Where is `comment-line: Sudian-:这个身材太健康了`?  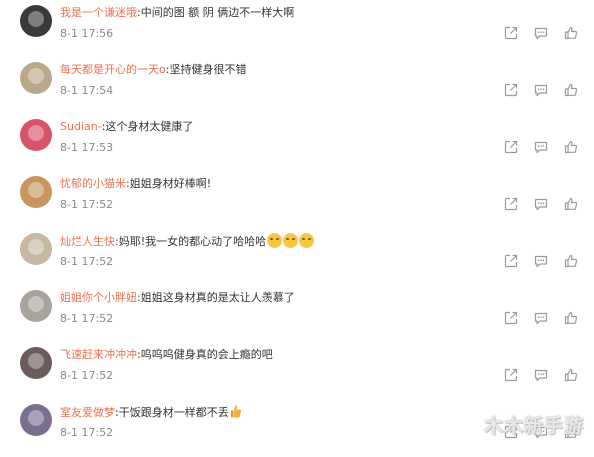 comment-line: Sudian-:这个身材太健康了 is located at coordinates (126, 127).